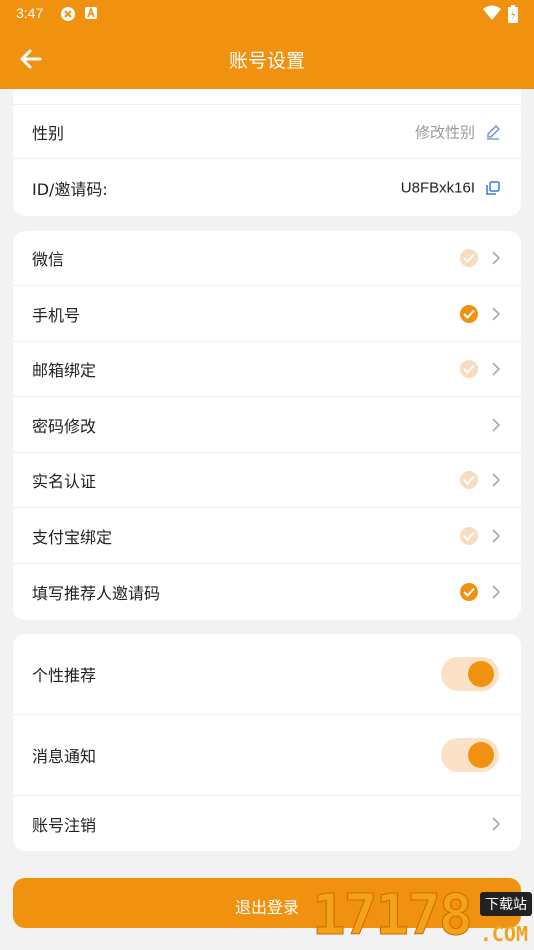  What do you see at coordinates (64, 481) in the screenshot?
I see `binding-label: 实名认证` at bounding box center [64, 481].